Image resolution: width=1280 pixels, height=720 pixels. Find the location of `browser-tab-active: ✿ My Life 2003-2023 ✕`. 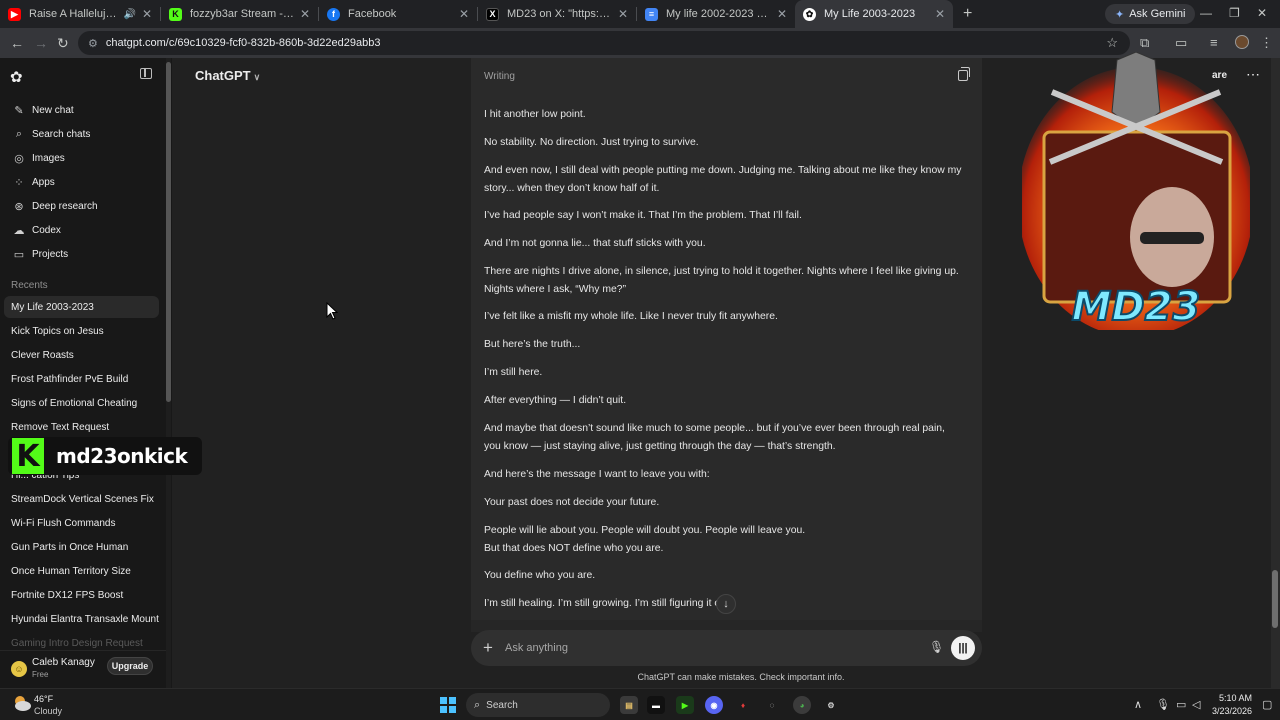

browser-tab-active: ✿ My Life 2003-2023 ✕ is located at coordinates (874, 14).